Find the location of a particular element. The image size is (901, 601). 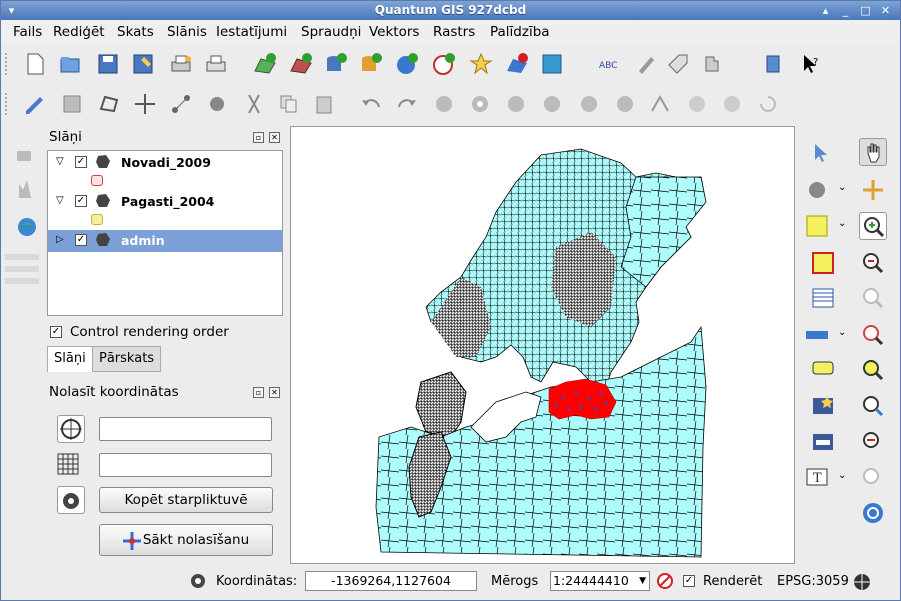

simplify-feature-icon is located at coordinates (444, 104).